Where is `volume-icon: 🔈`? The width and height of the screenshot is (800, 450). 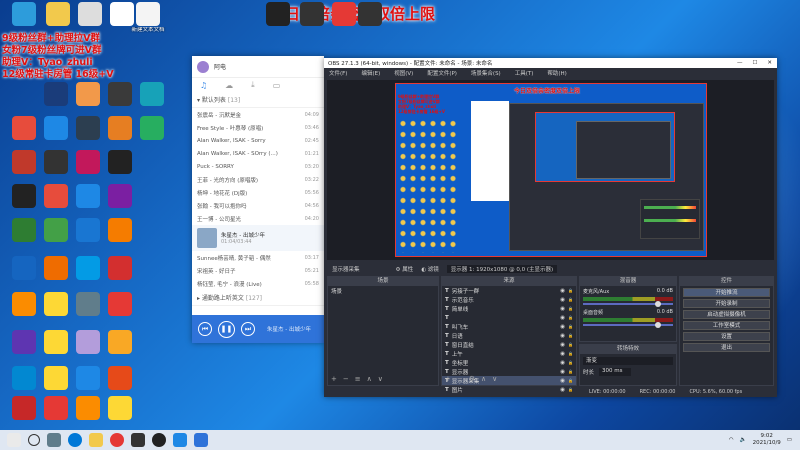
volume-icon: 🔈 is located at coordinates (743, 440).